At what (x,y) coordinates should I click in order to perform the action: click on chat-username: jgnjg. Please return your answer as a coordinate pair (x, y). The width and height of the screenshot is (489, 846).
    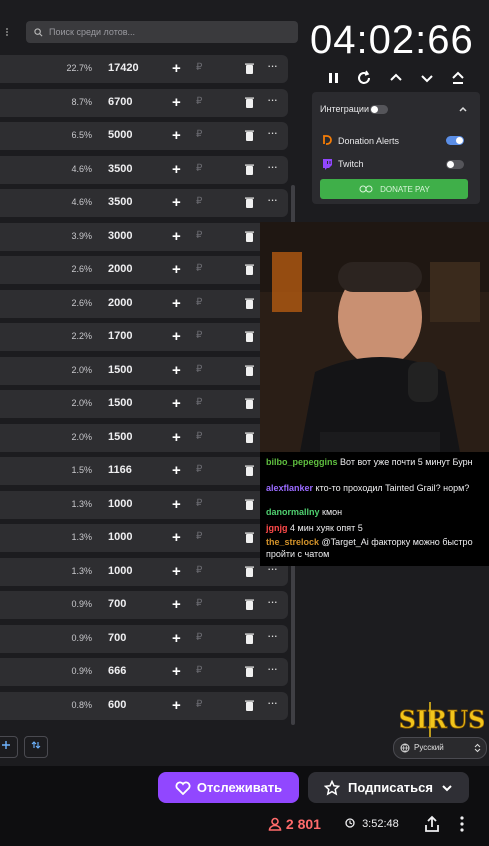
    Looking at the image, I should click on (277, 528).